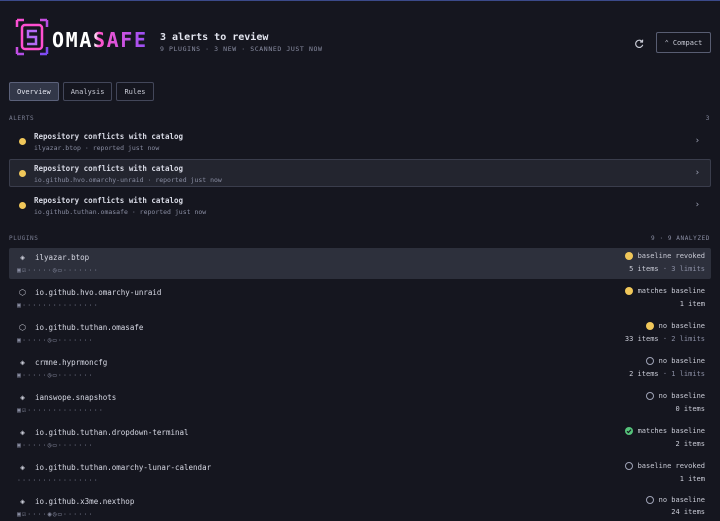  I want to click on package-icon: ⬡, so click(22, 327).